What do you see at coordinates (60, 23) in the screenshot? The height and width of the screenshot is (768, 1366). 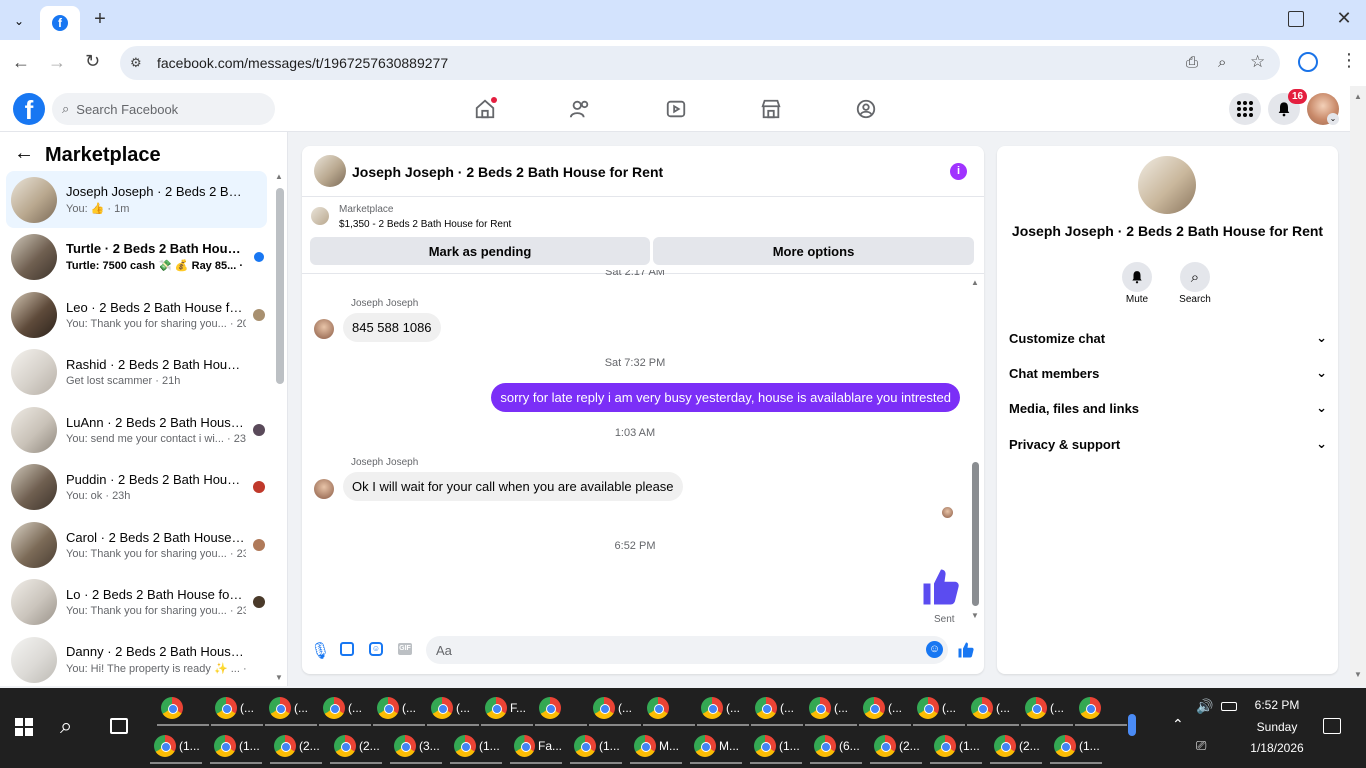 I see `browser-tab-facebook: f` at bounding box center [60, 23].